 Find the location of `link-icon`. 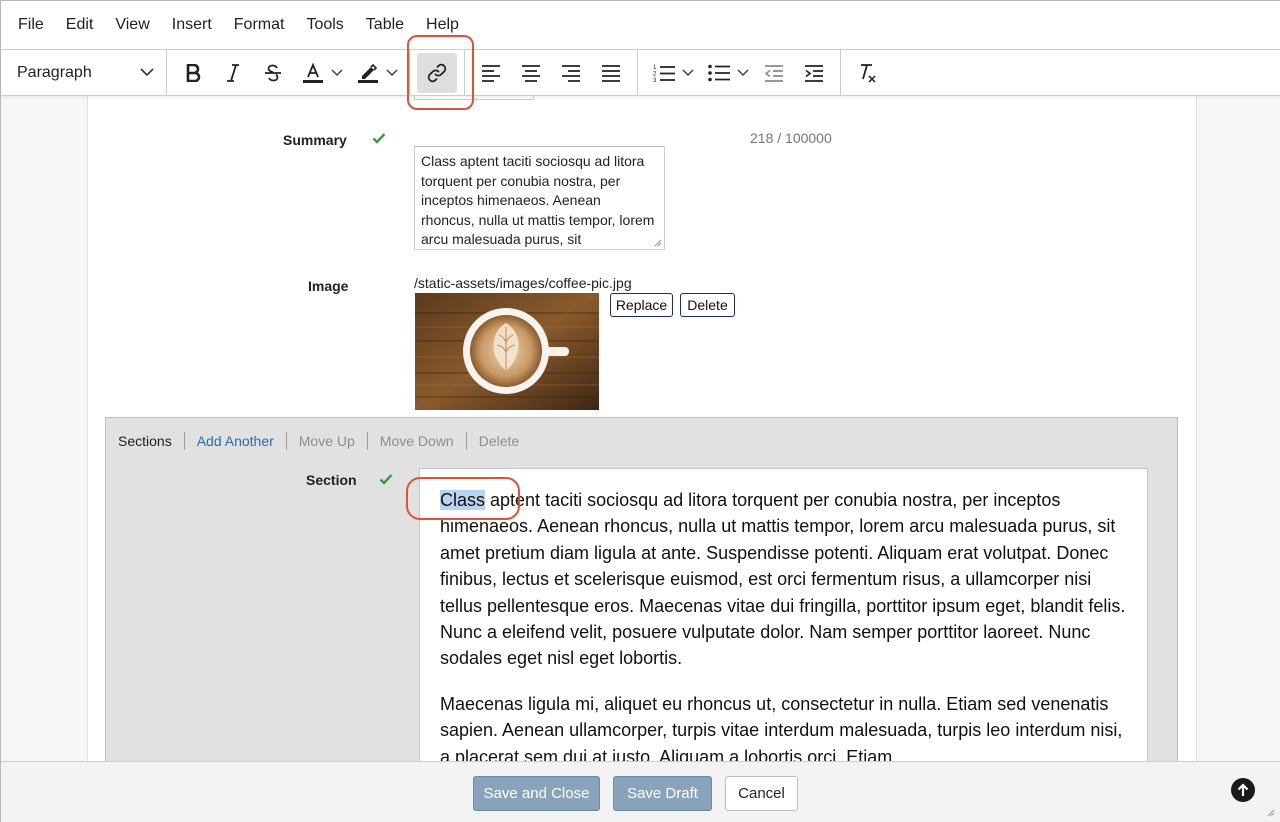

link-icon is located at coordinates (437, 72).